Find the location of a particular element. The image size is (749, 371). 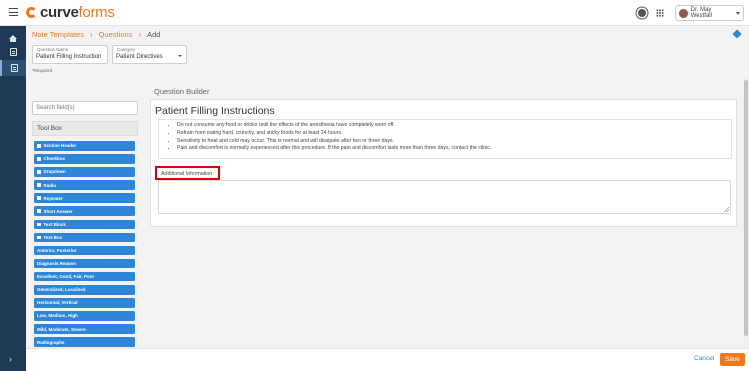

nav-templates is located at coordinates (13, 68).